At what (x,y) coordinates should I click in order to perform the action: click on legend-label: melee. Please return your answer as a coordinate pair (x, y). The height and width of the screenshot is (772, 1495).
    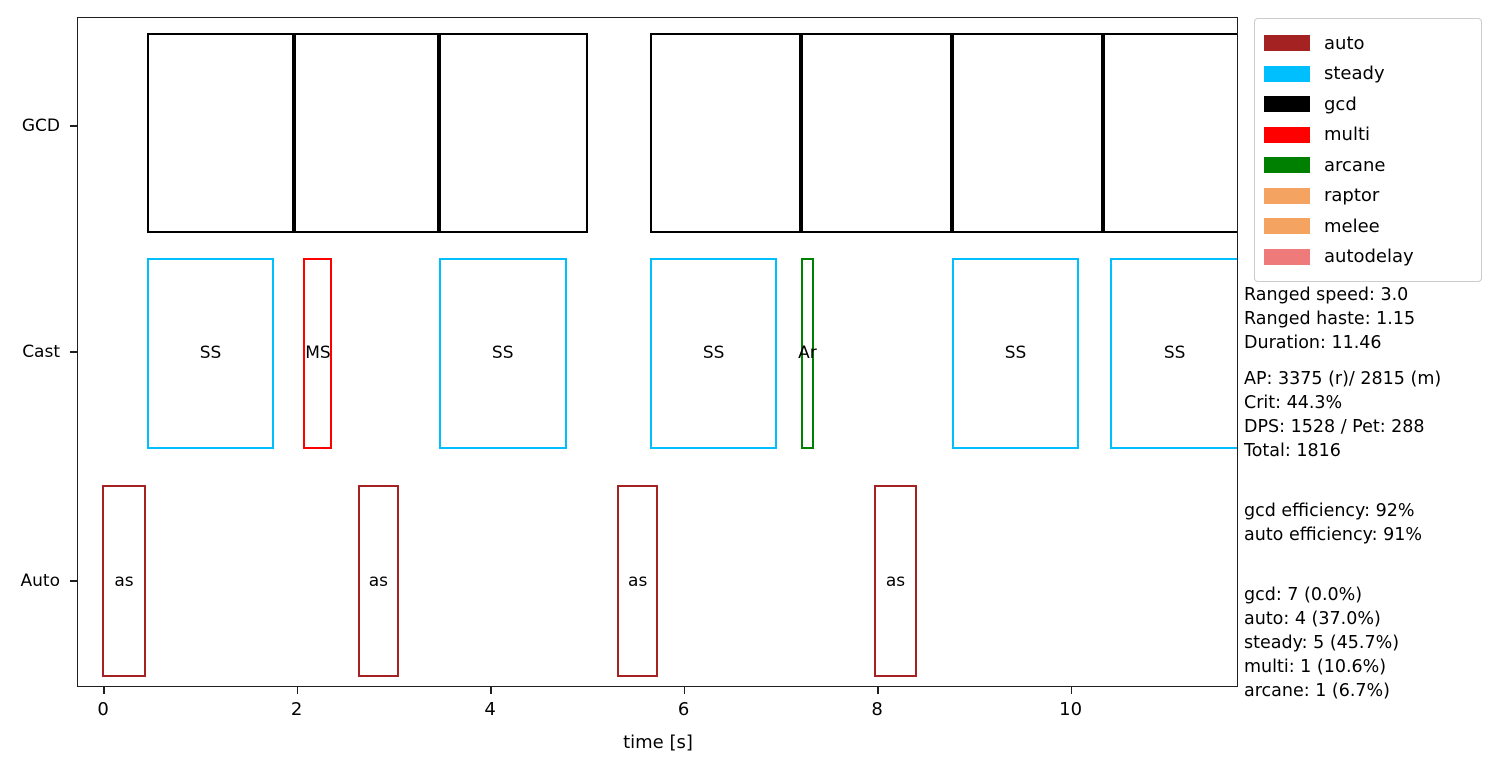
    Looking at the image, I should click on (1352, 226).